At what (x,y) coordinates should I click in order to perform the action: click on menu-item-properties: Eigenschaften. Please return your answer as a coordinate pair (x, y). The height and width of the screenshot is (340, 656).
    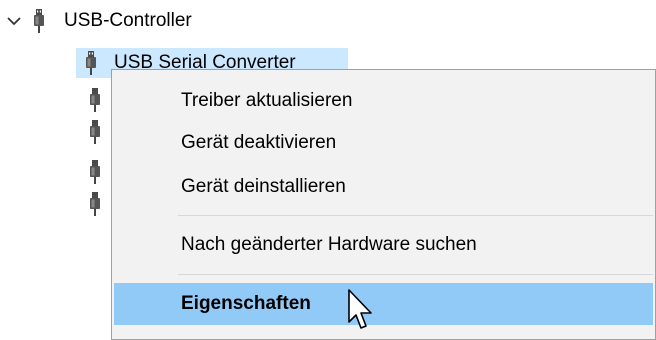
    Looking at the image, I should click on (383, 304).